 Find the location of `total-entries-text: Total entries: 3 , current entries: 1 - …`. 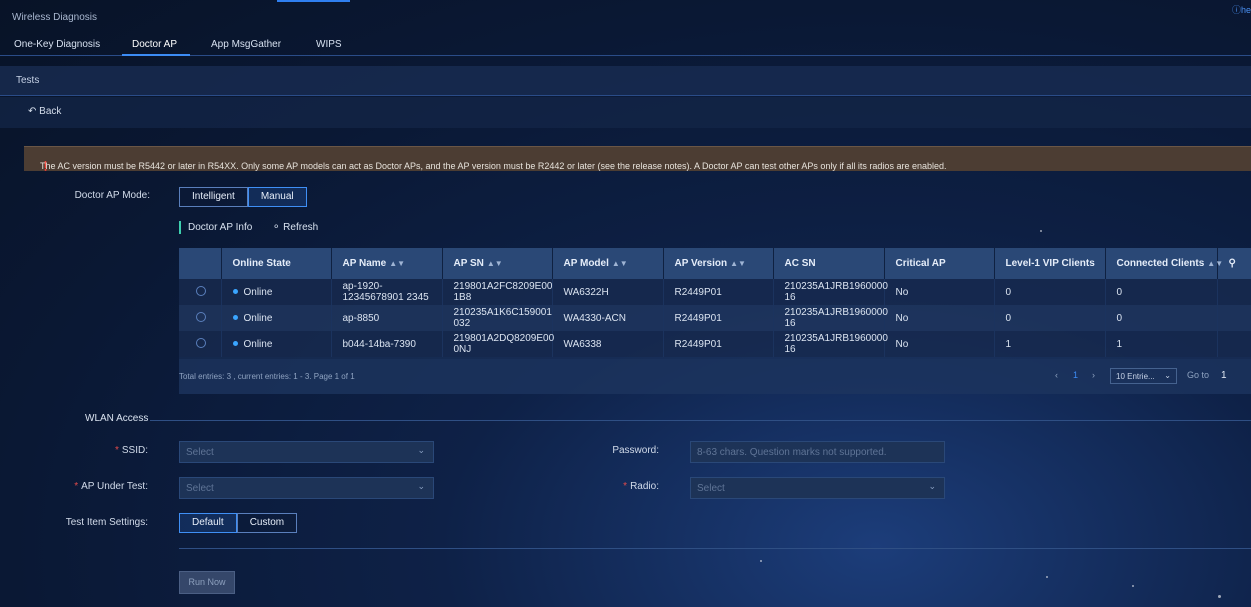

total-entries-text: Total entries: 3 , current entries: 1 - … is located at coordinates (267, 376).